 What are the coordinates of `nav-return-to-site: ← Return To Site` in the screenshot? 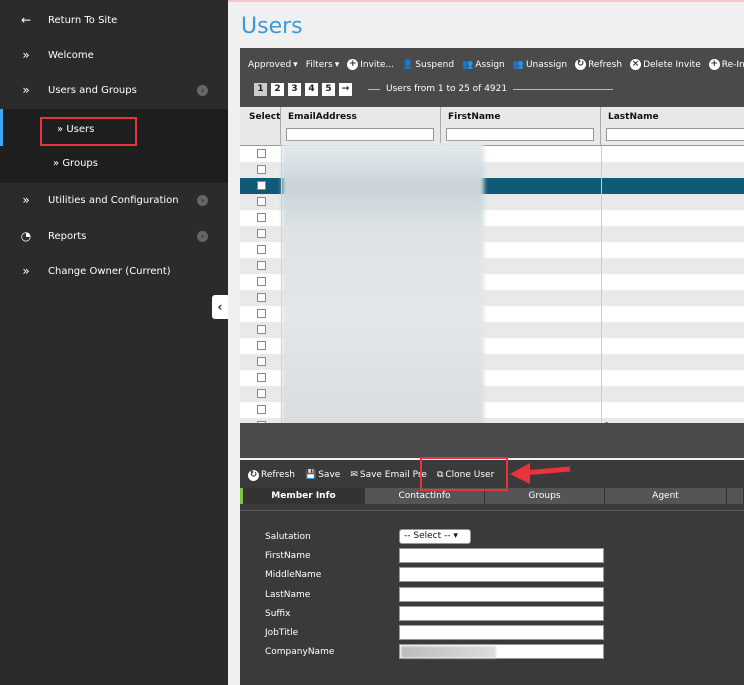 It's located at (114, 20).